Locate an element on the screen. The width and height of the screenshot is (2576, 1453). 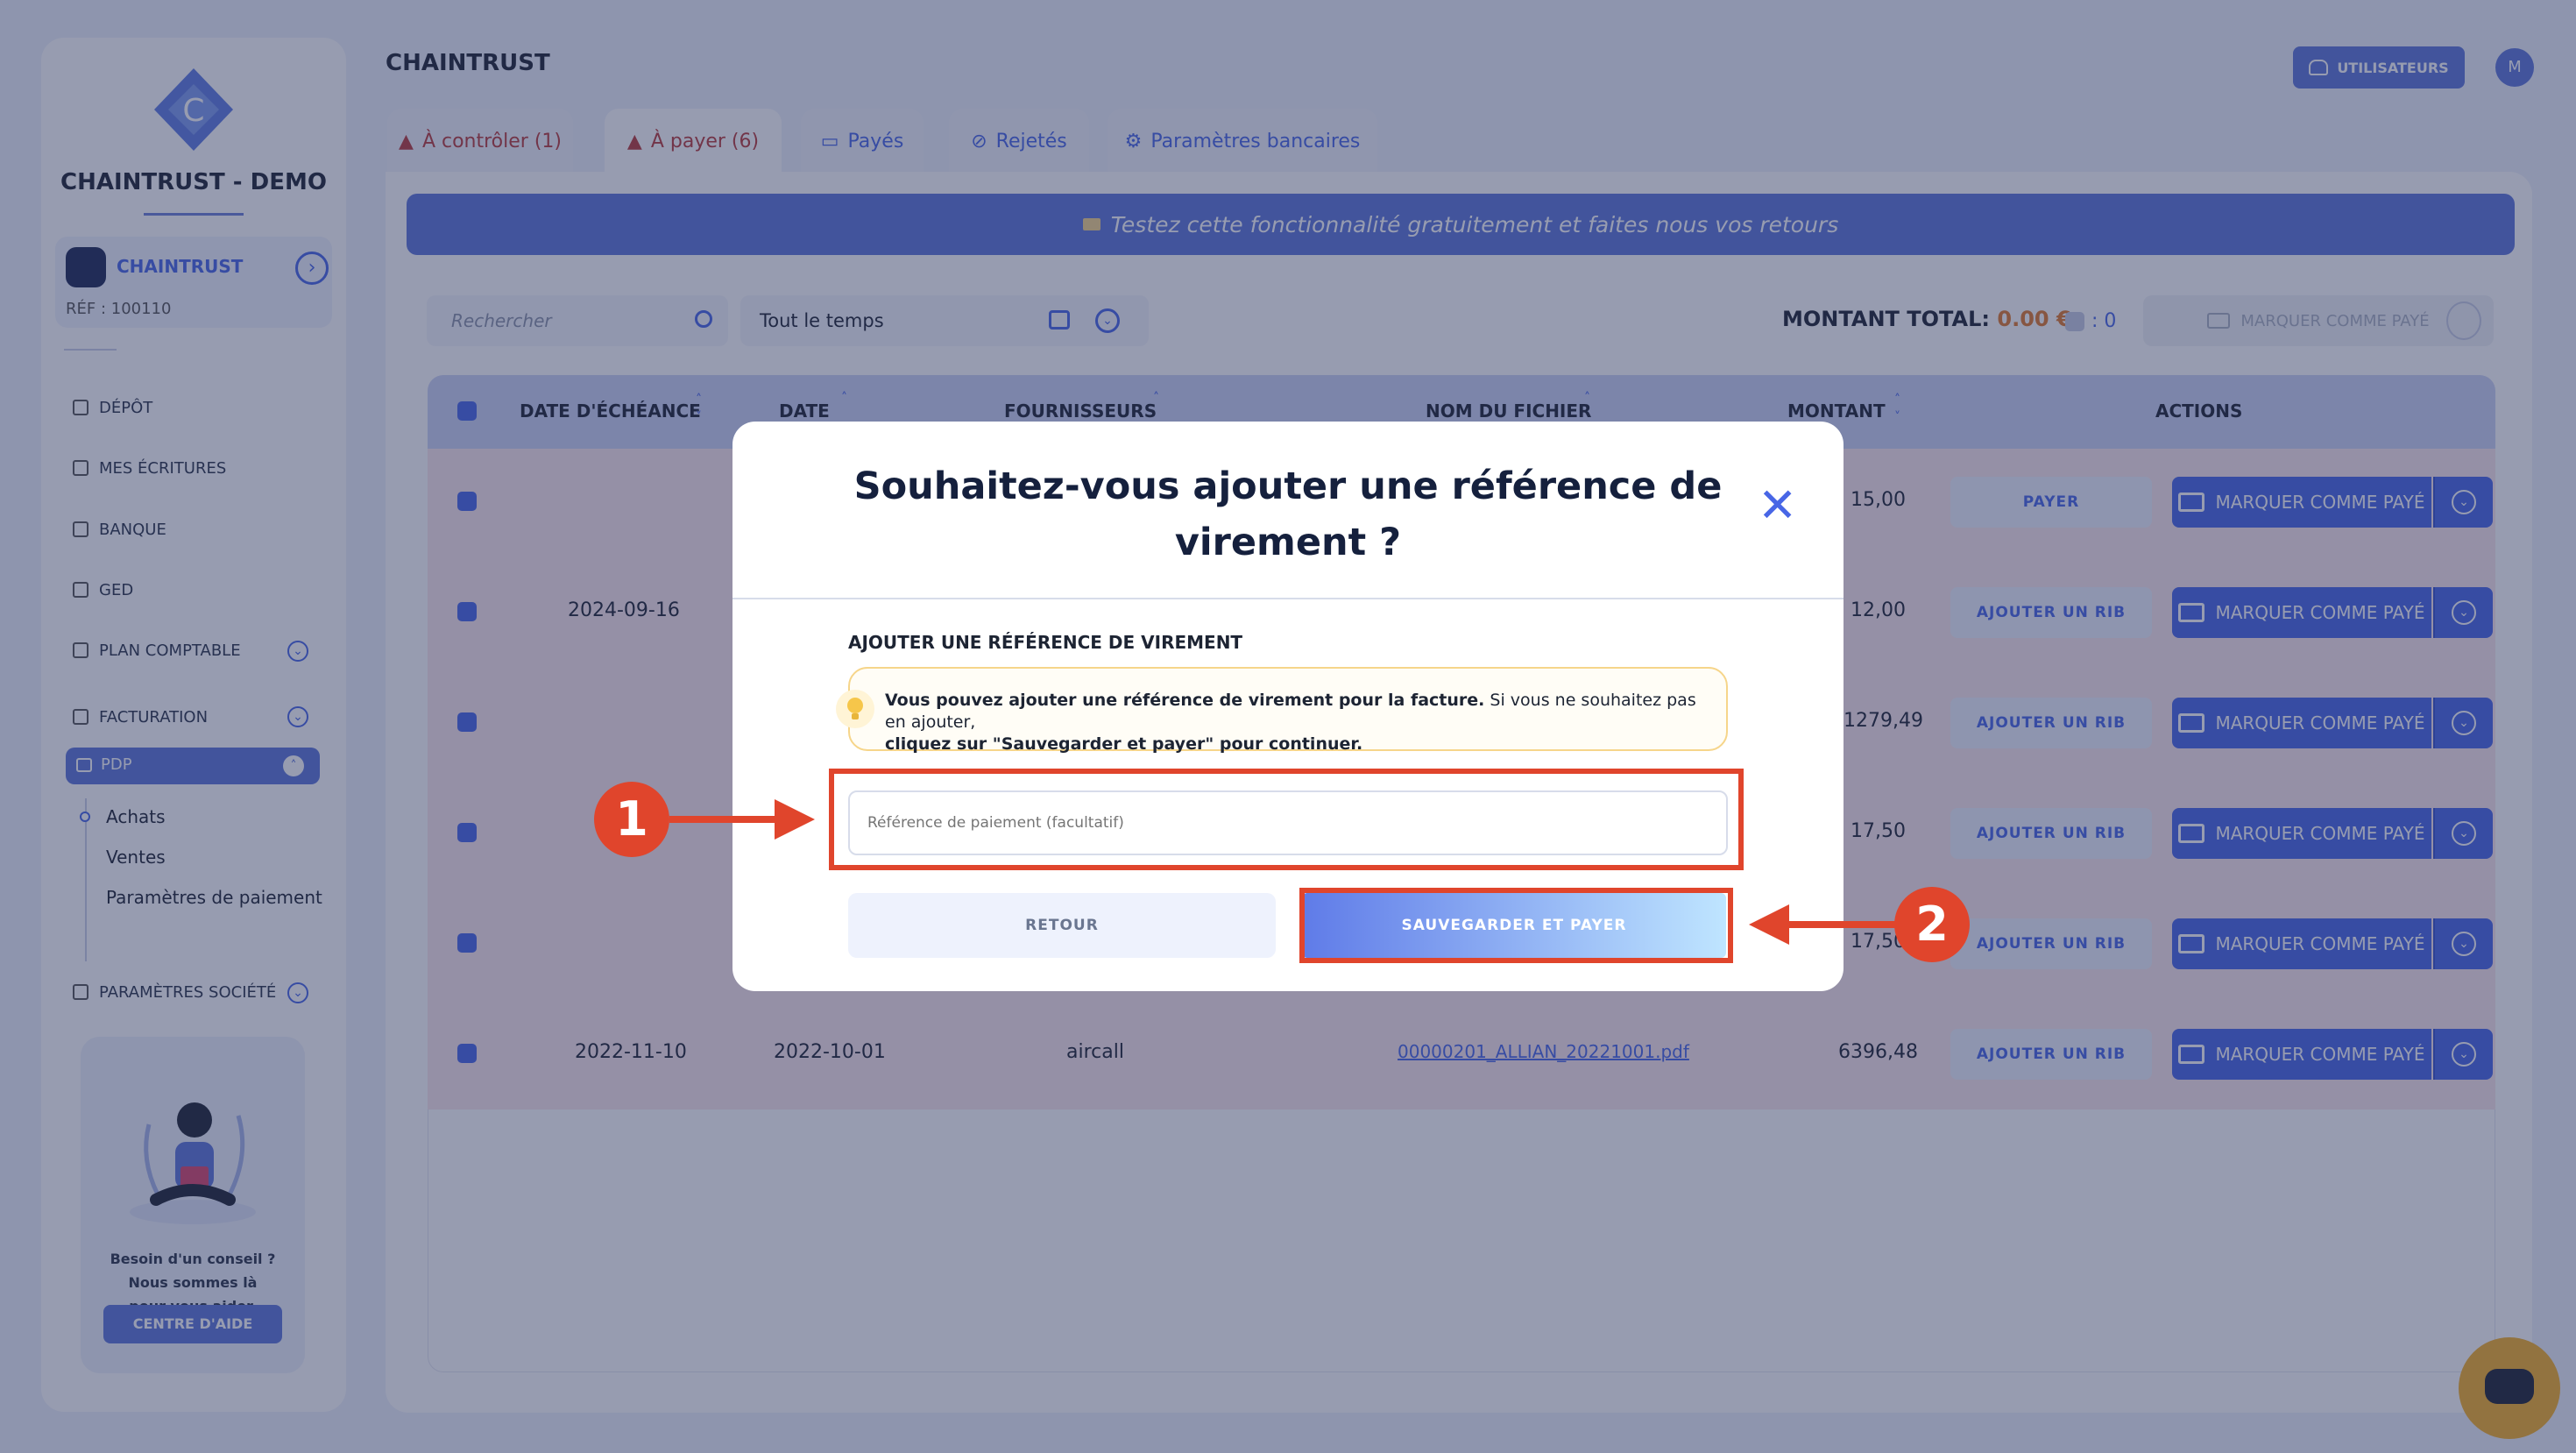
close-icon: ✕ is located at coordinates (1777, 505).